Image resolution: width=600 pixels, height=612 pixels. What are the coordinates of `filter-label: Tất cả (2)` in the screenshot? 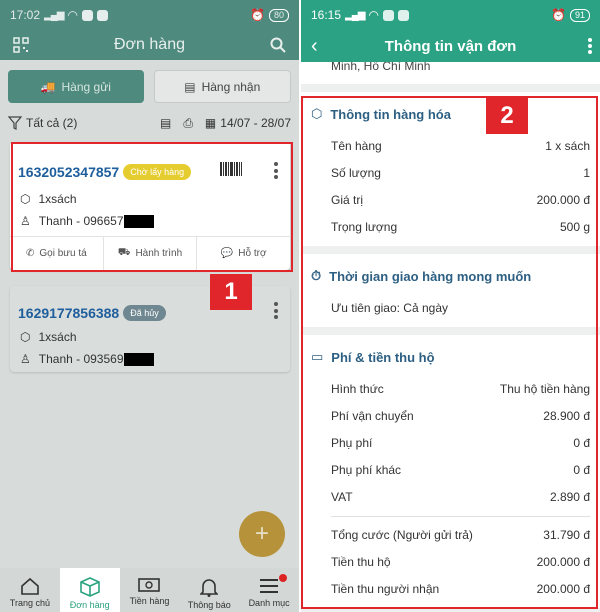 It's located at (52, 123).